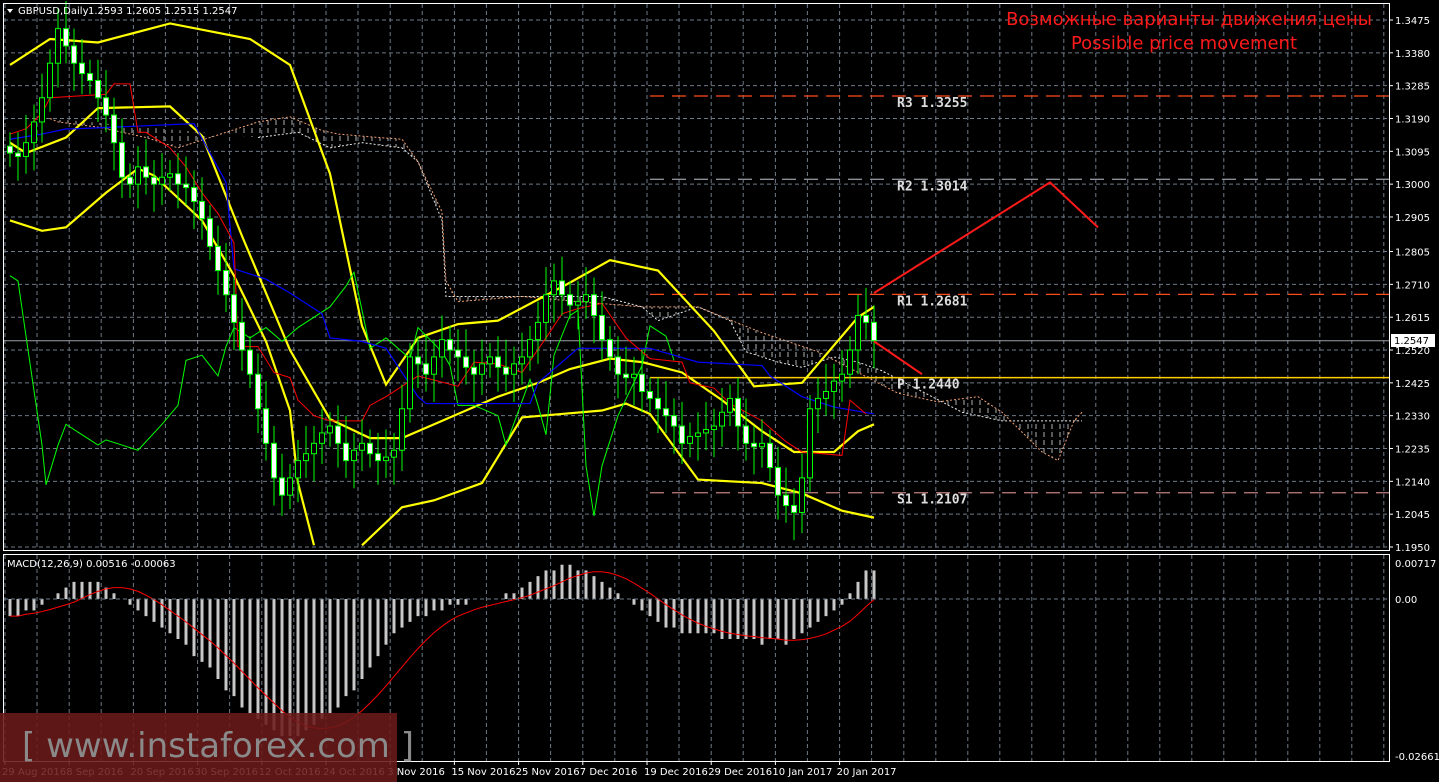  I want to click on pivot-label-r2: R2 1.3014, so click(932, 186).